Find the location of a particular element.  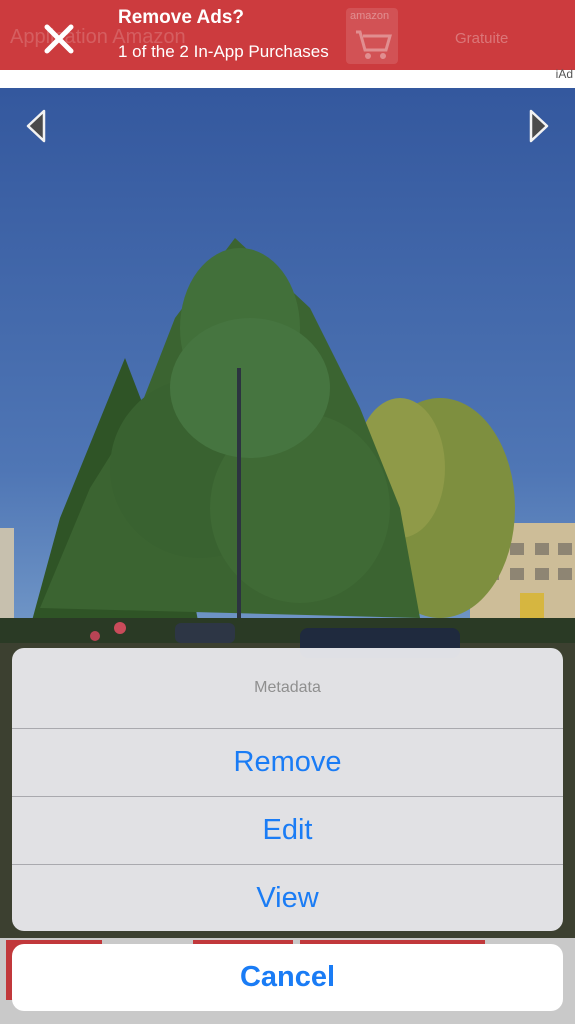

chevron-right-icon is located at coordinates (539, 126).